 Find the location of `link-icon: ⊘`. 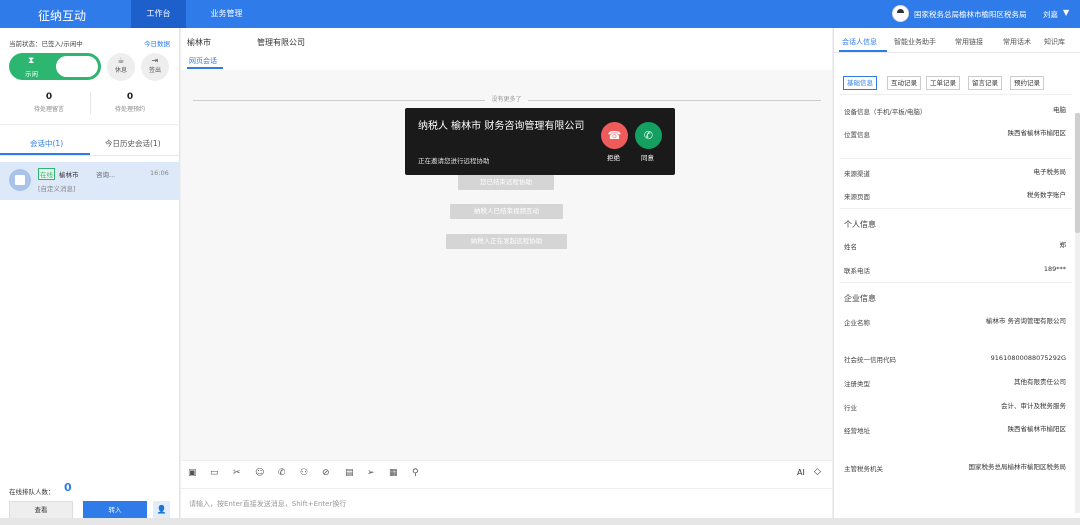

link-icon: ⊘ is located at coordinates (326, 473).